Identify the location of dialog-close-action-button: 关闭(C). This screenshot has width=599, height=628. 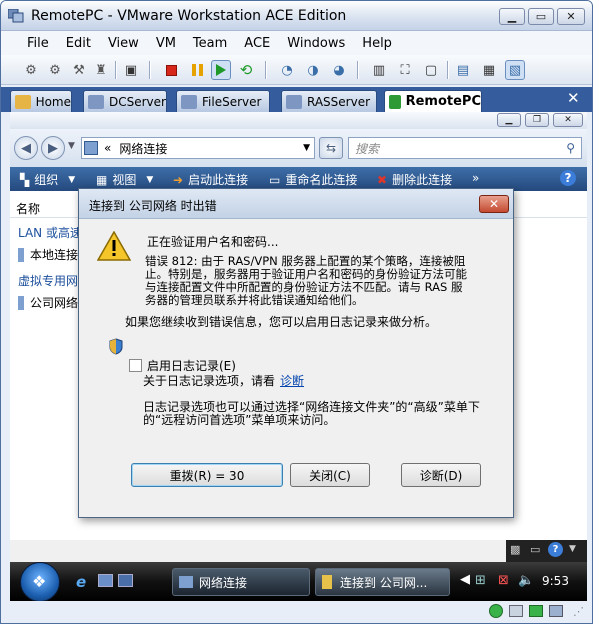
(330, 475).